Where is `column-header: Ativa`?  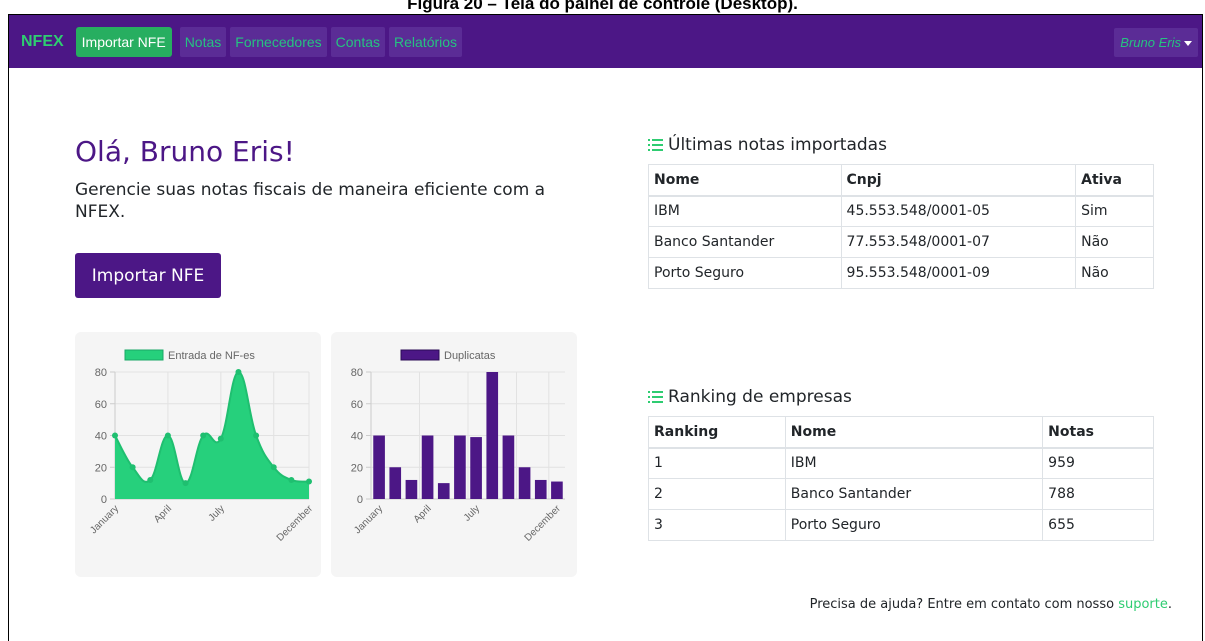 column-header: Ativa is located at coordinates (1114, 180).